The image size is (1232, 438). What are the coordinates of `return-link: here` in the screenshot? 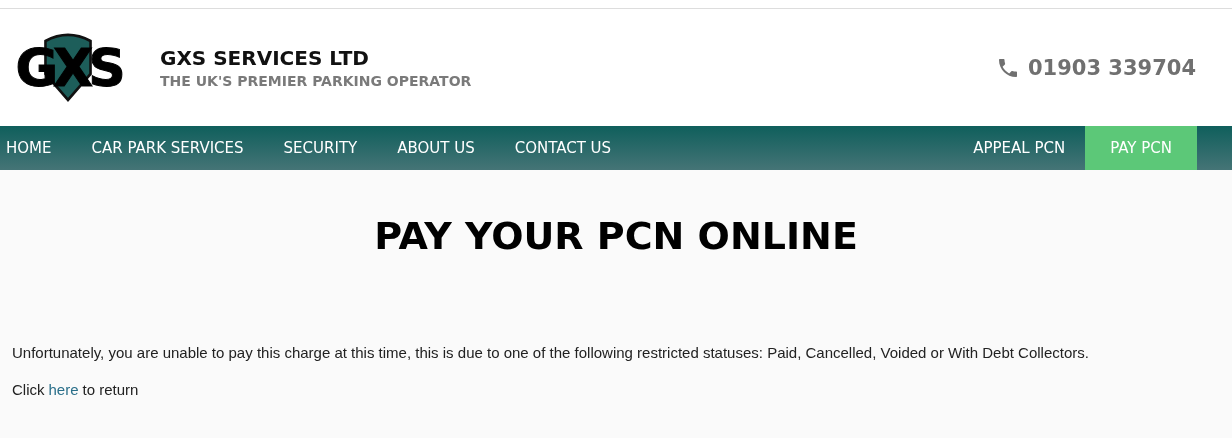 It's located at (63, 389).